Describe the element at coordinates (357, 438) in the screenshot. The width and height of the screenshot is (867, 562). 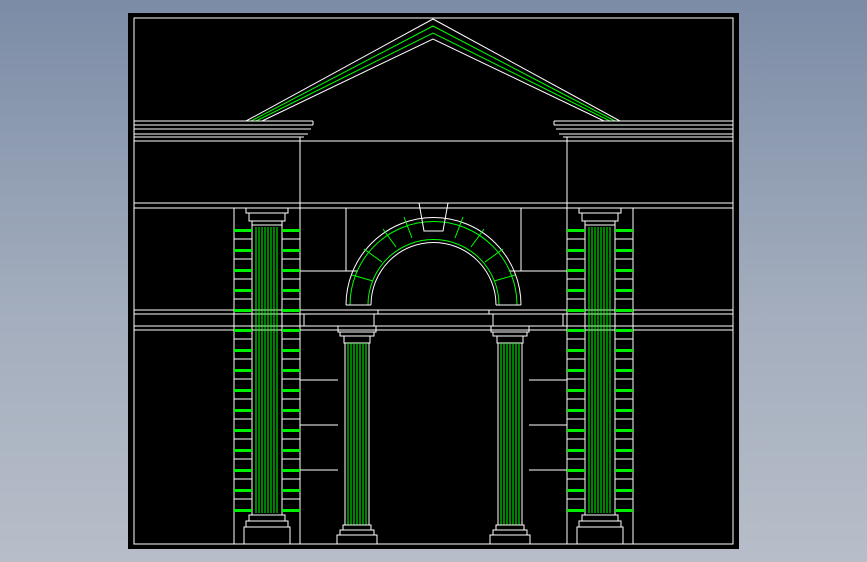
I see `column-left` at that location.